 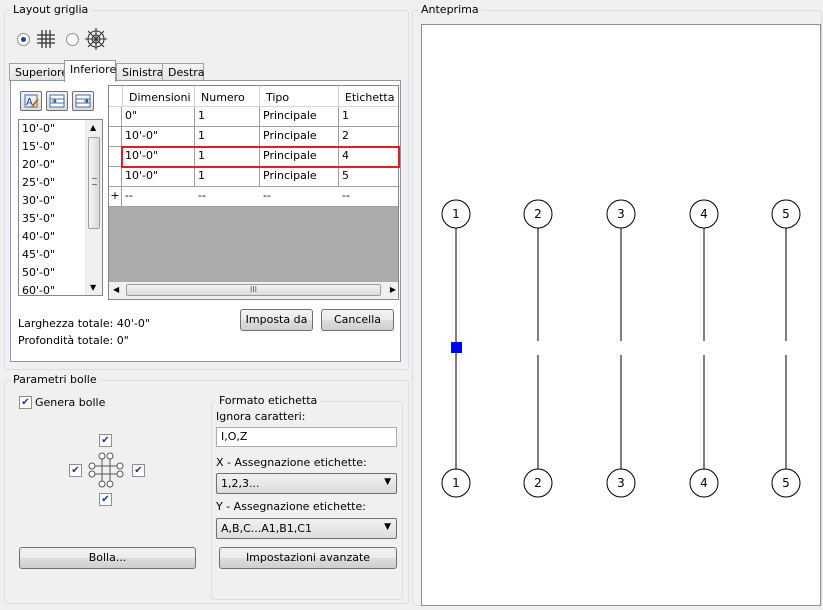 What do you see at coordinates (72, 39) in the screenshot?
I see `radial-grid-radio` at bounding box center [72, 39].